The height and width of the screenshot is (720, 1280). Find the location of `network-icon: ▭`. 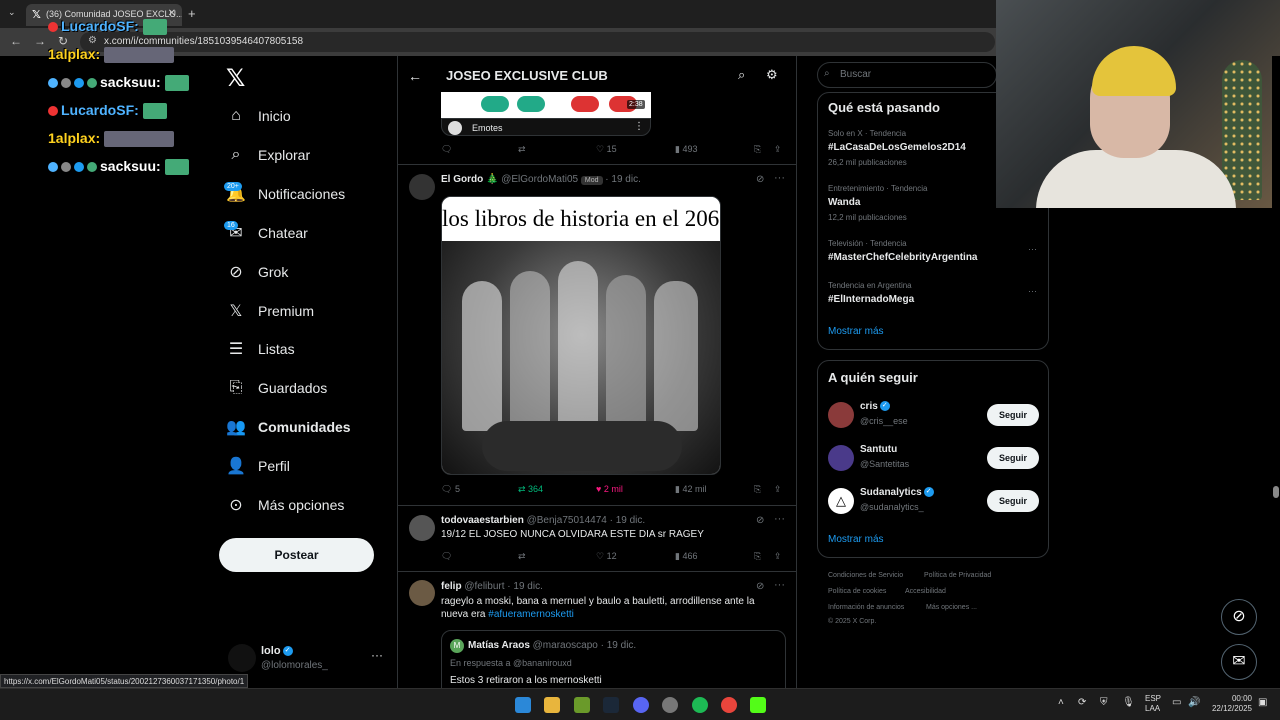

network-icon: ▭ is located at coordinates (1176, 702).